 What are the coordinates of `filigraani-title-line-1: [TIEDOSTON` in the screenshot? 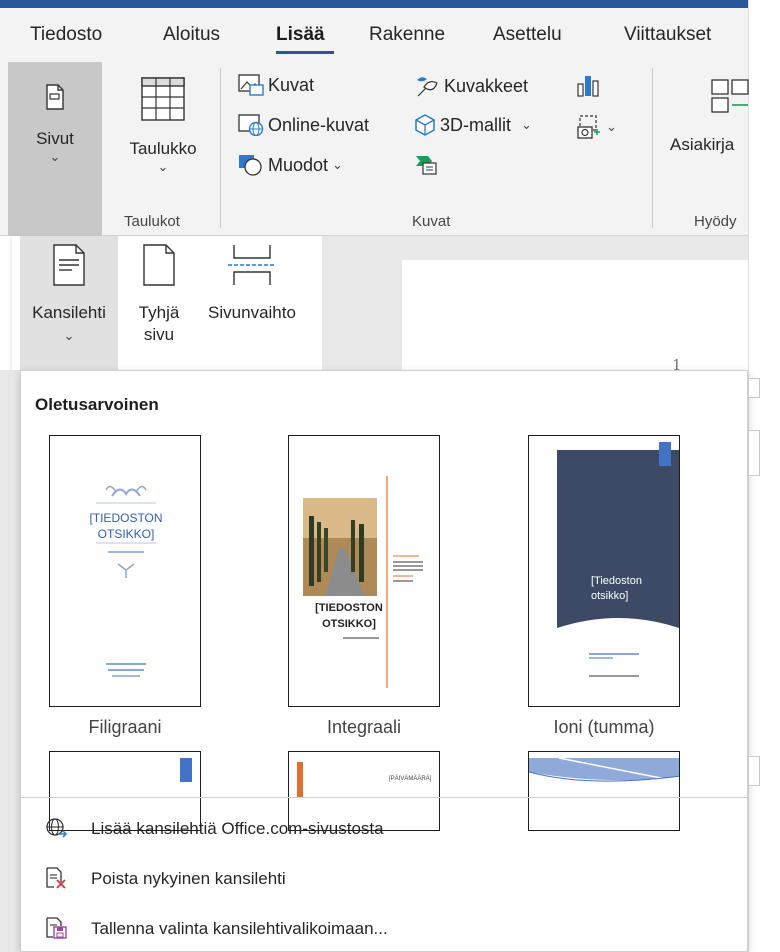 It's located at (126, 518).